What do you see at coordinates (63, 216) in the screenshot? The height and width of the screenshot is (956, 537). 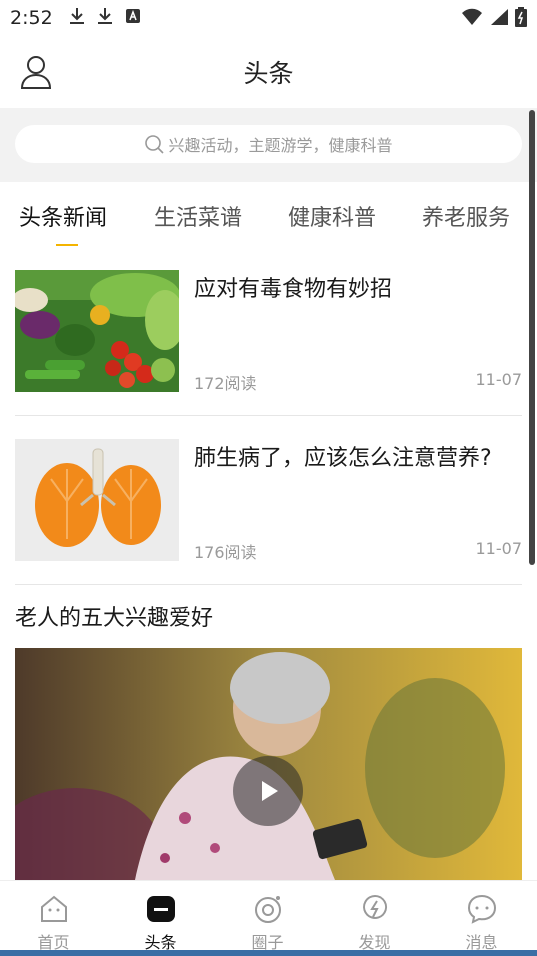 I see `tab-headline-news: 头条新闻` at bounding box center [63, 216].